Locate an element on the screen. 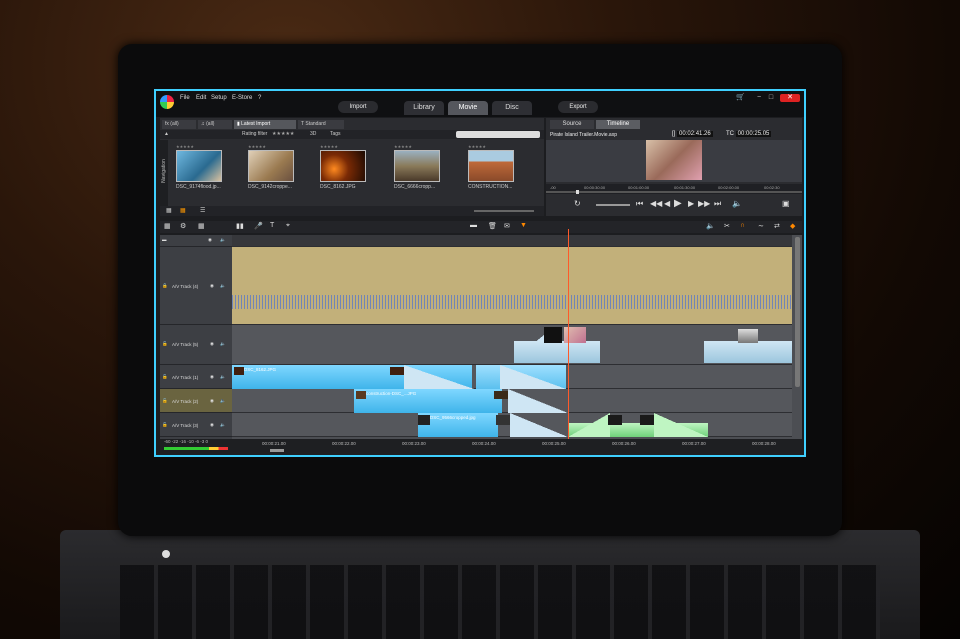  zoom-slider is located at coordinates (504, 211).